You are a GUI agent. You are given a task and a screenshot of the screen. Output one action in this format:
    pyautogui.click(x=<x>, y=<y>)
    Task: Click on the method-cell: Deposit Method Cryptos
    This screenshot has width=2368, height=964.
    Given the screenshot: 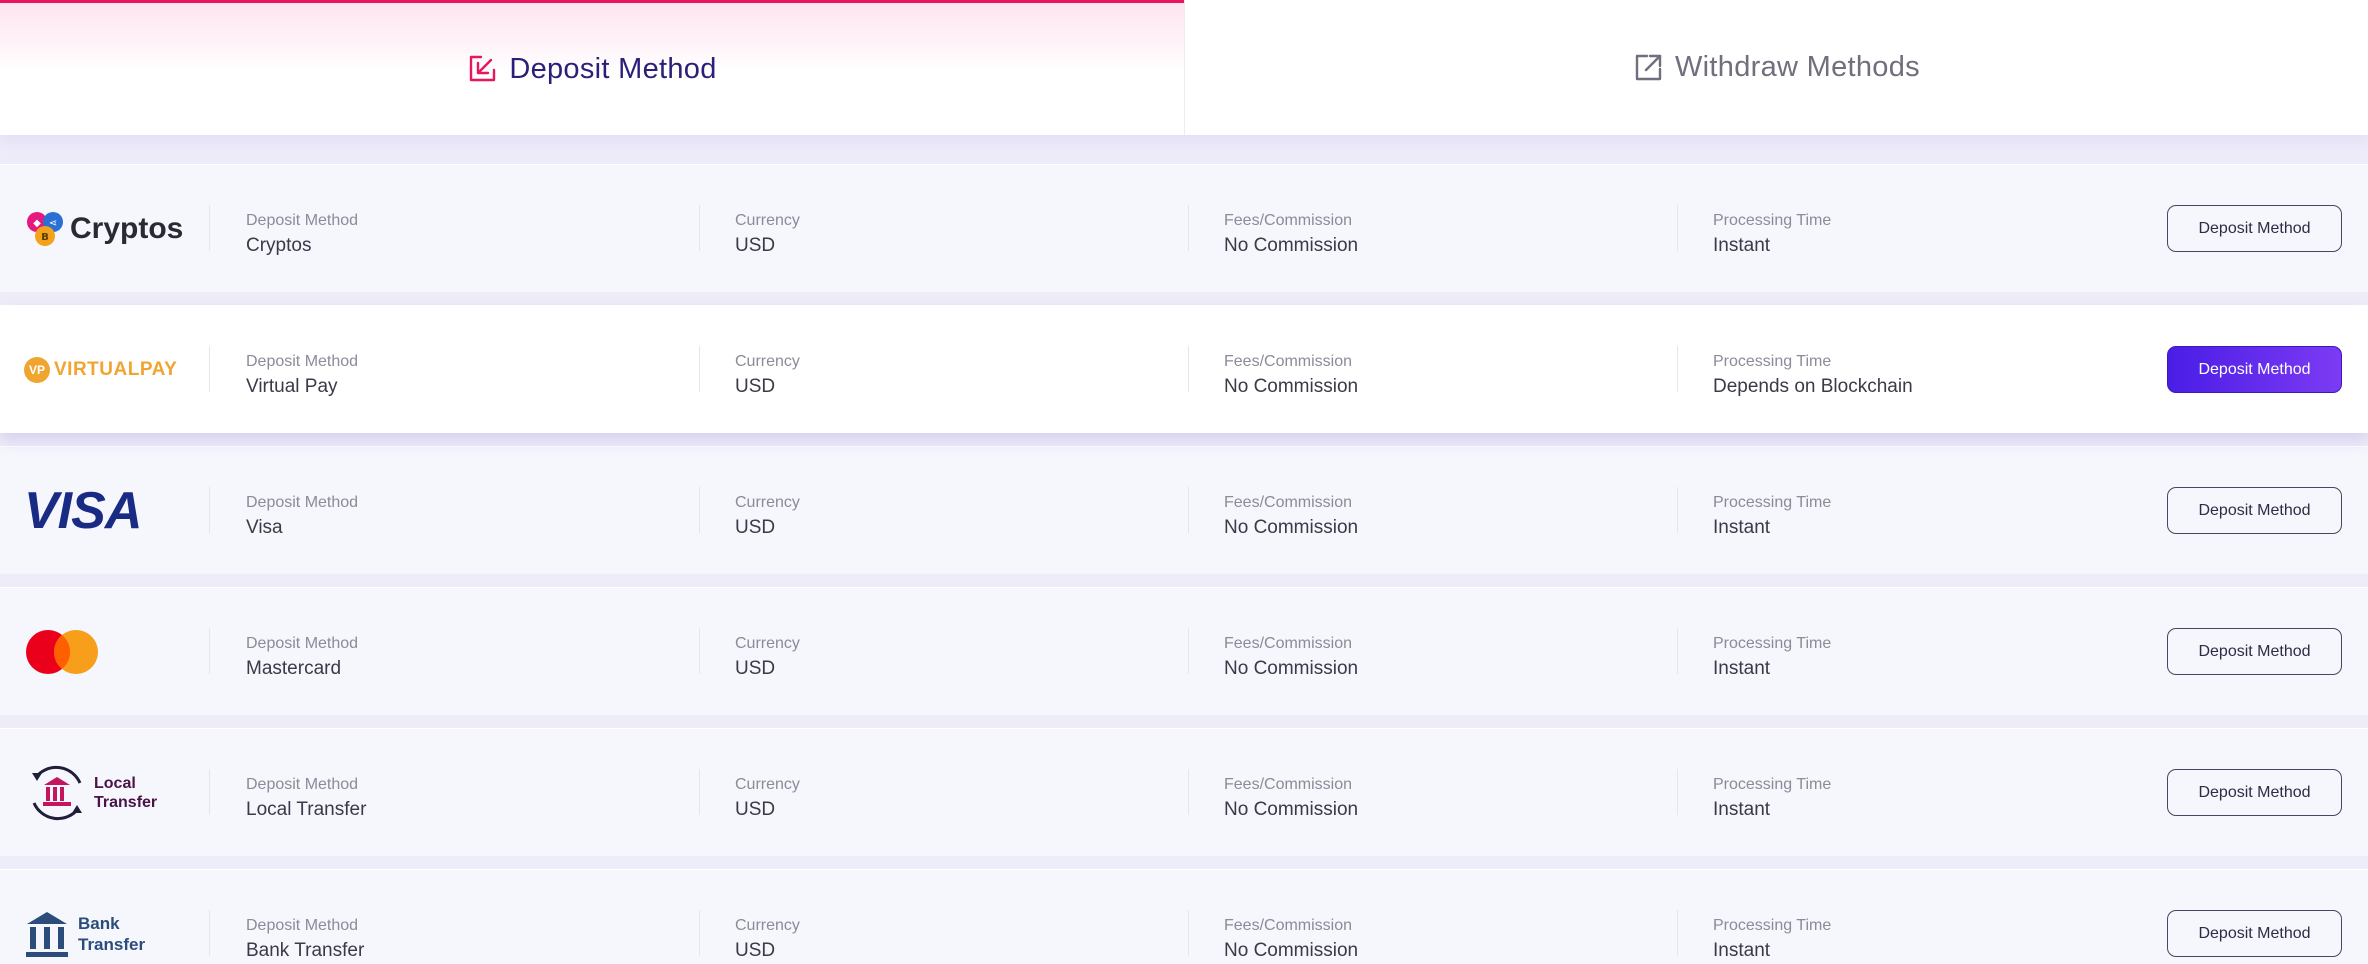 What is the action you would take?
    pyautogui.click(x=302, y=235)
    